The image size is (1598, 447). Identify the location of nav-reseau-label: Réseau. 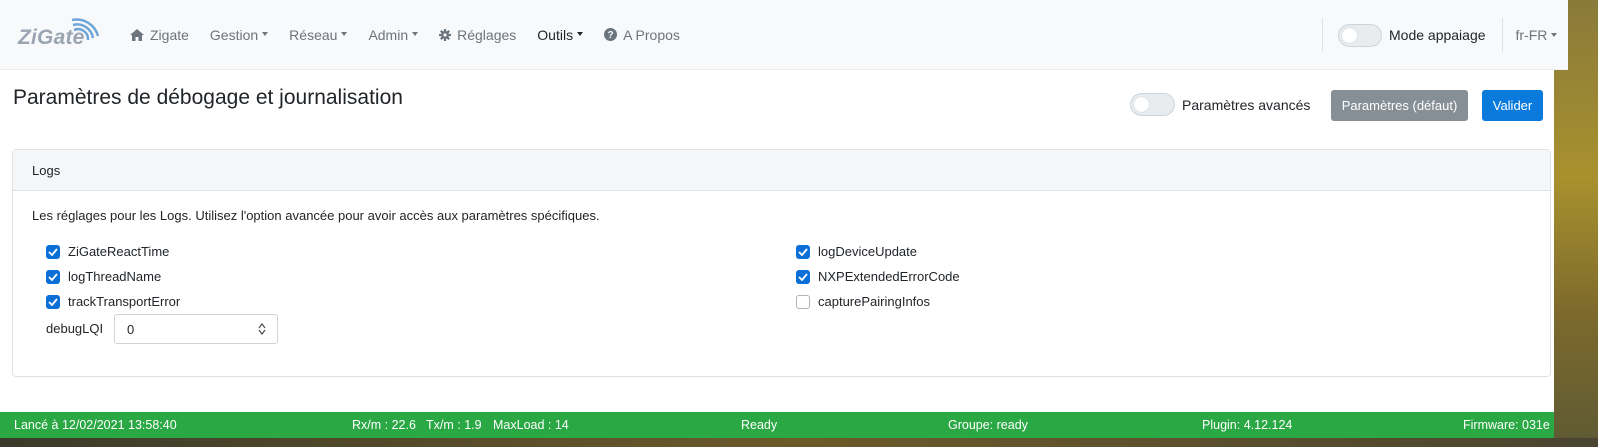
(313, 34).